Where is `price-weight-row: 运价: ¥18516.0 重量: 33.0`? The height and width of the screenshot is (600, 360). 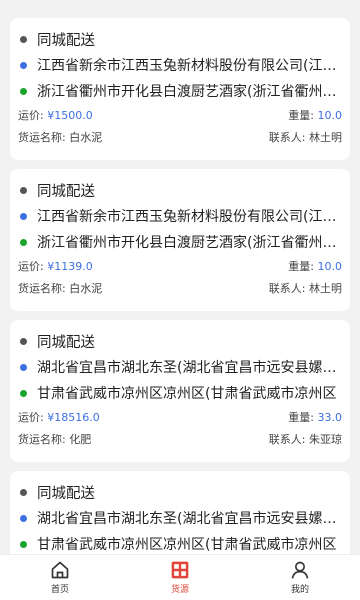 price-weight-row: 运价: ¥18516.0 重量: 33.0 is located at coordinates (180, 417).